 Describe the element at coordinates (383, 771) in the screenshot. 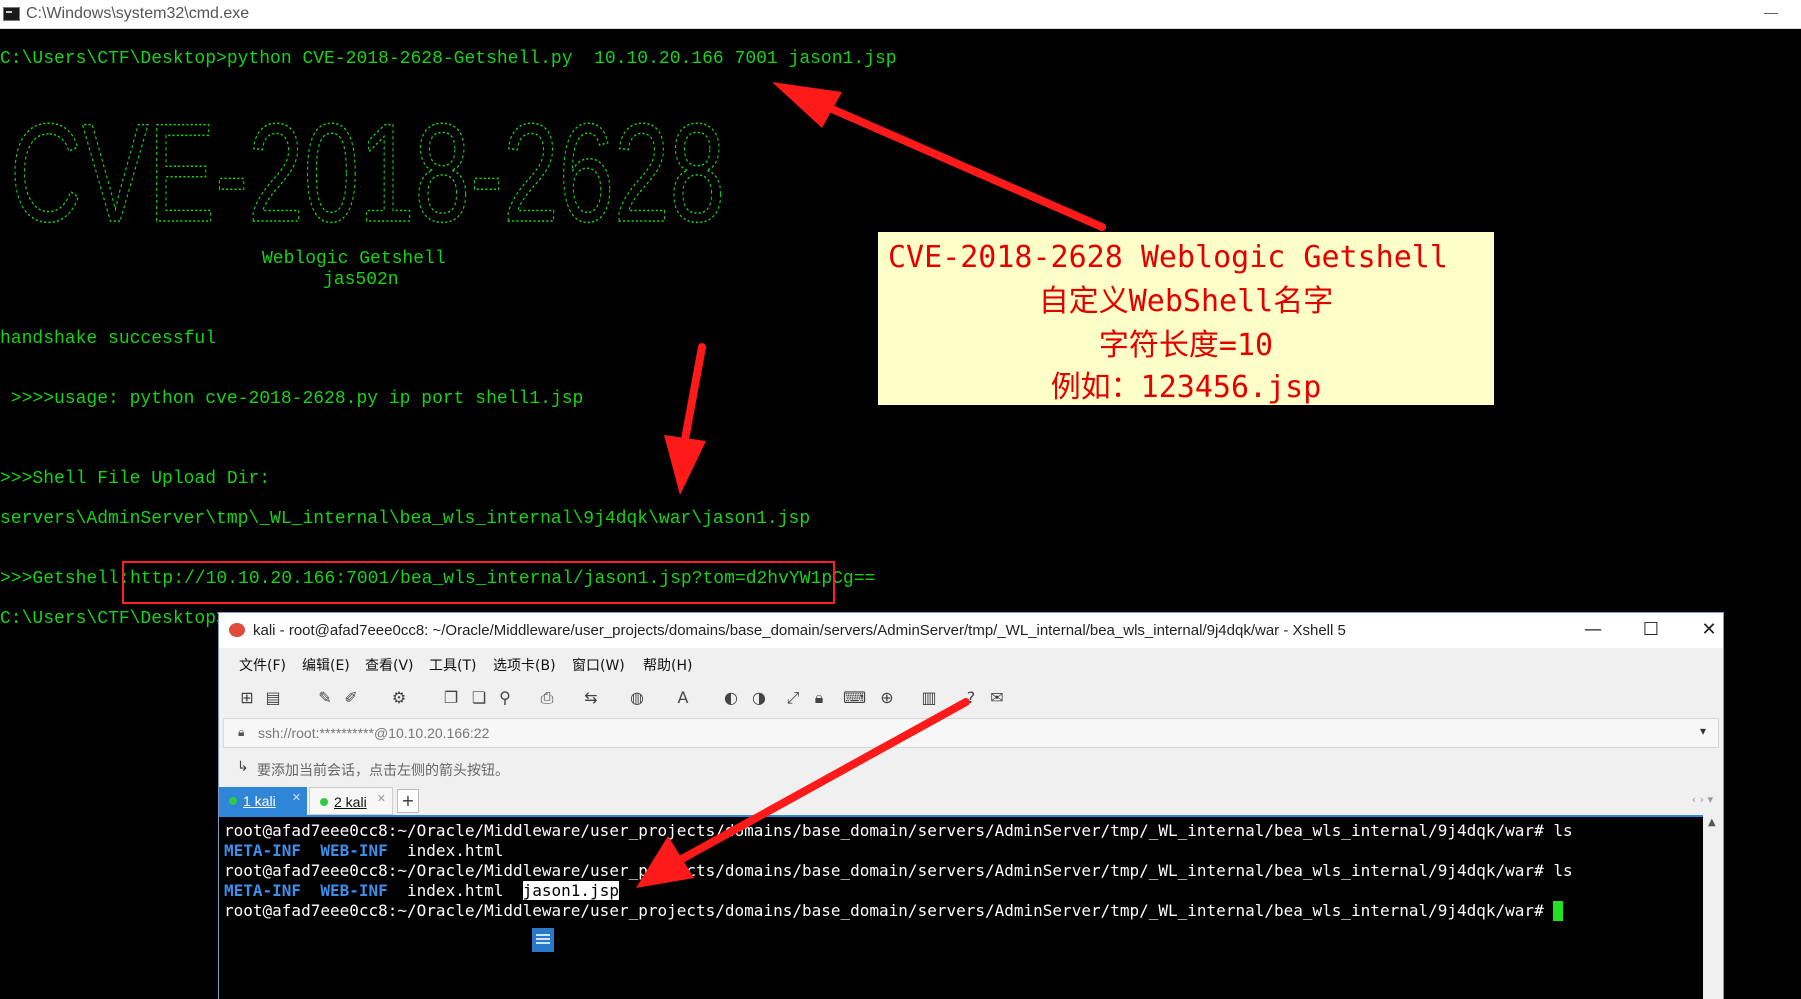

I see `session-hint-text: 要添加当前会话，点击左侧的箭头按钮。` at that location.